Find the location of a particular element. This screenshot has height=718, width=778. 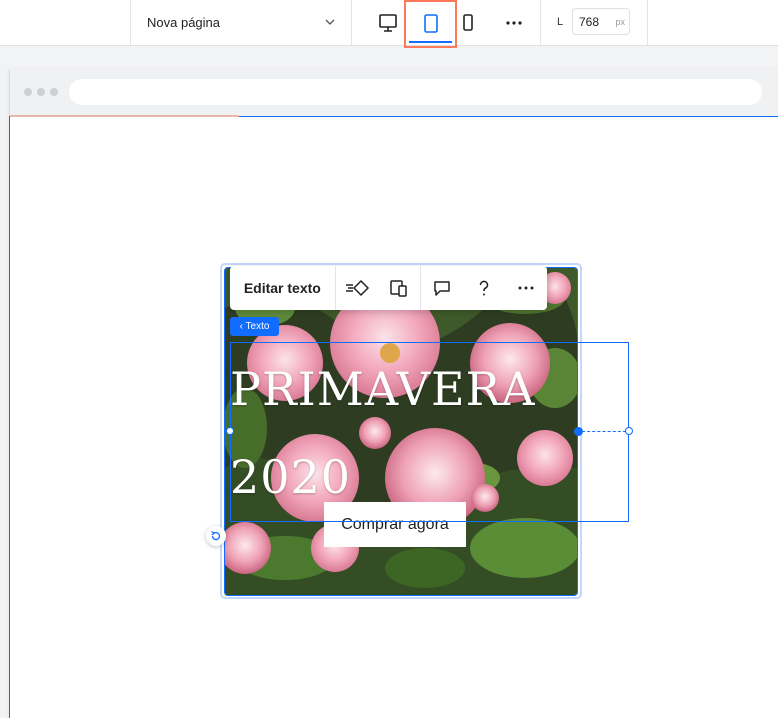

help-button is located at coordinates (484, 288).